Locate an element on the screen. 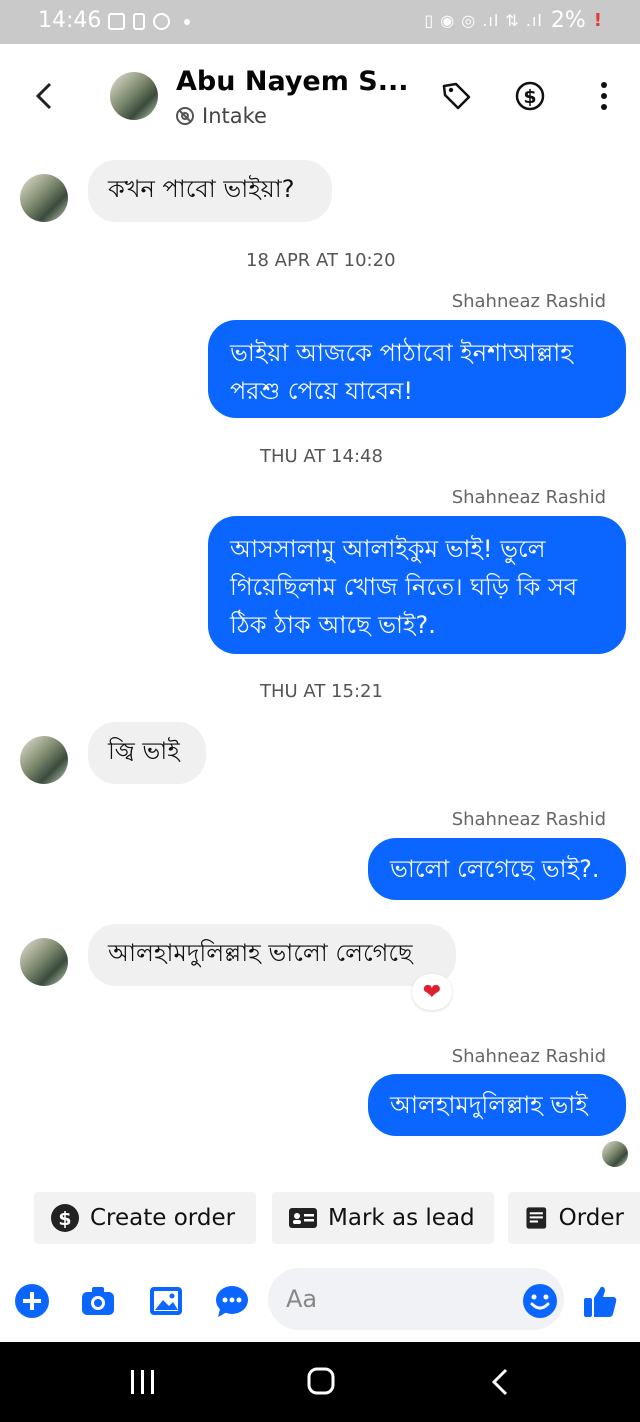 The width and height of the screenshot is (640, 1422). heart-reaction-icon: ❤ is located at coordinates (432, 992).